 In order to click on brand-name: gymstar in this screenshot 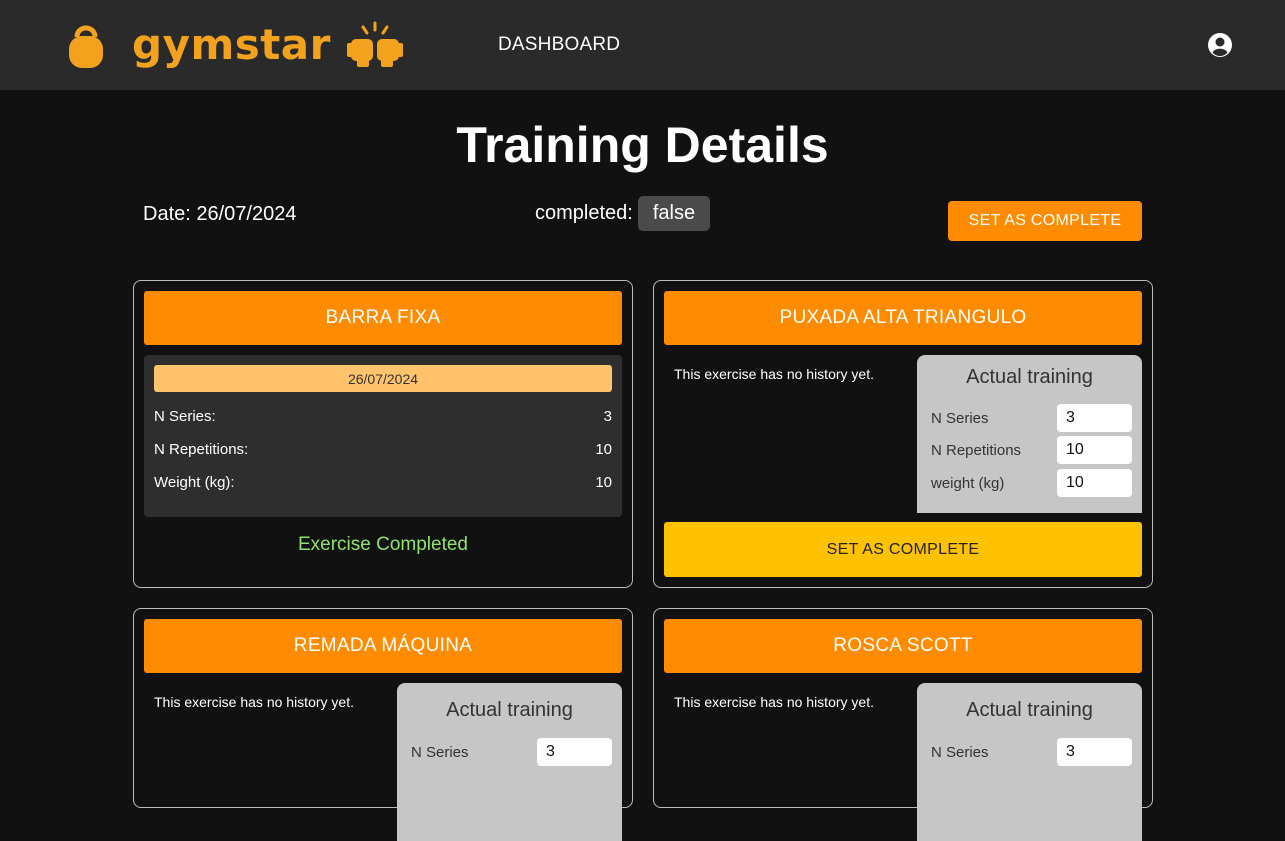, I will do `click(231, 44)`.